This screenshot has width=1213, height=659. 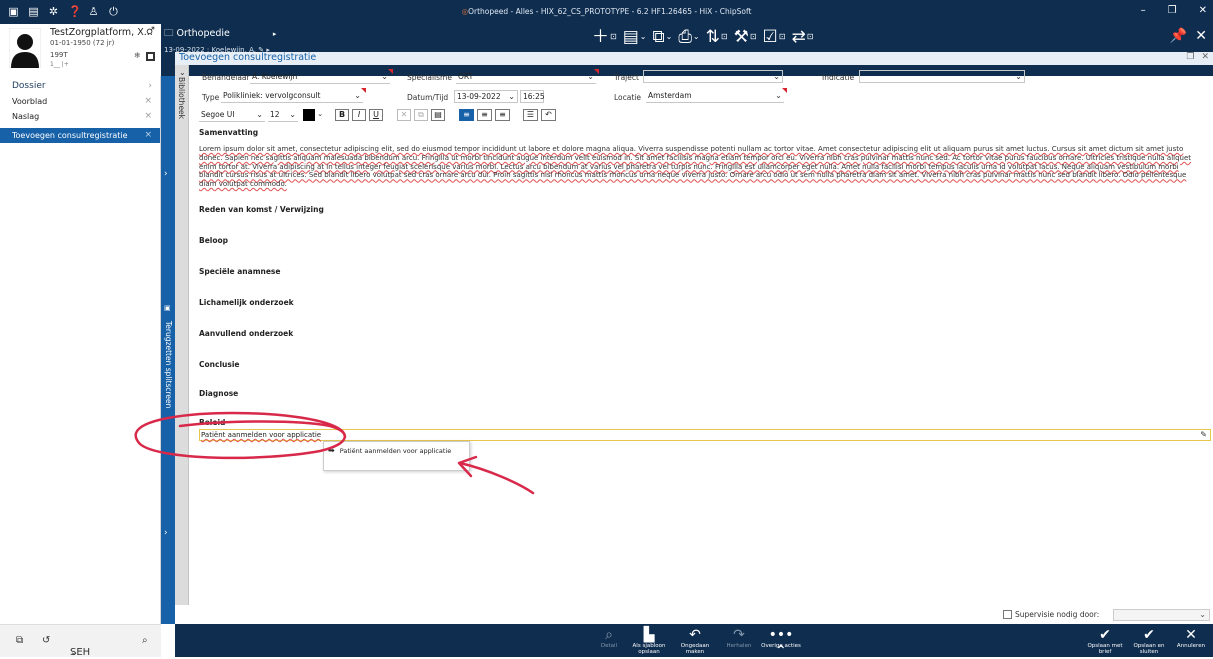 What do you see at coordinates (283, 115) in the screenshot?
I see `font-size-select: 12 ⌄` at bounding box center [283, 115].